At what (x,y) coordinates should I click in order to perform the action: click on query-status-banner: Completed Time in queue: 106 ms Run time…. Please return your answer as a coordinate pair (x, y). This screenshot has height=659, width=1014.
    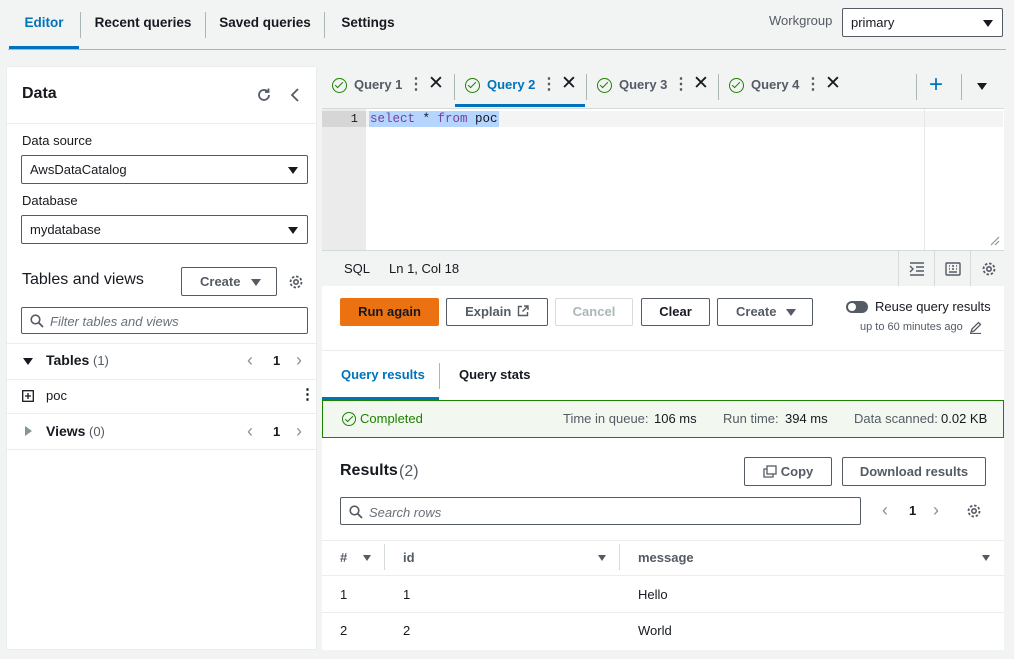
    Looking at the image, I should click on (663, 419).